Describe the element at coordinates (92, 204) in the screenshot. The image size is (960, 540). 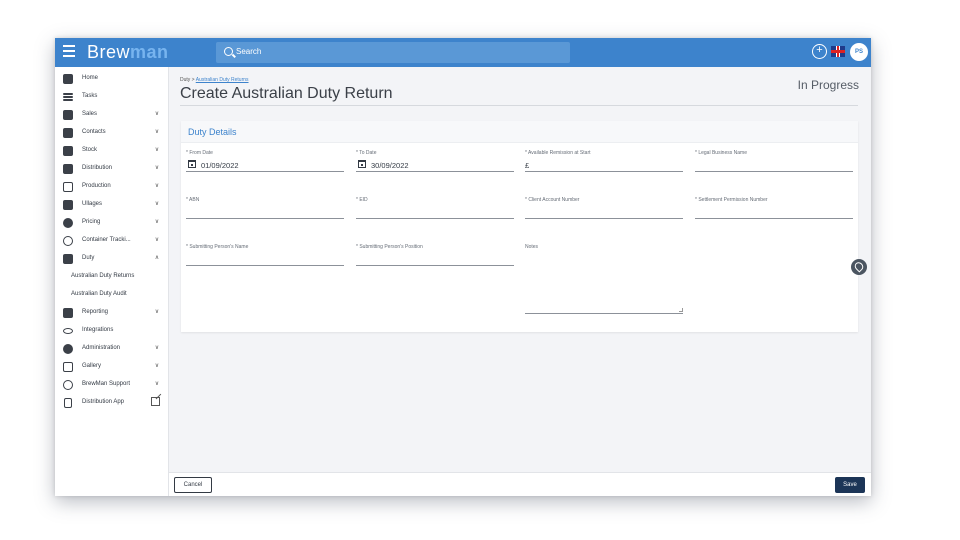
I see `sidebar-item-label: Ullages` at that location.